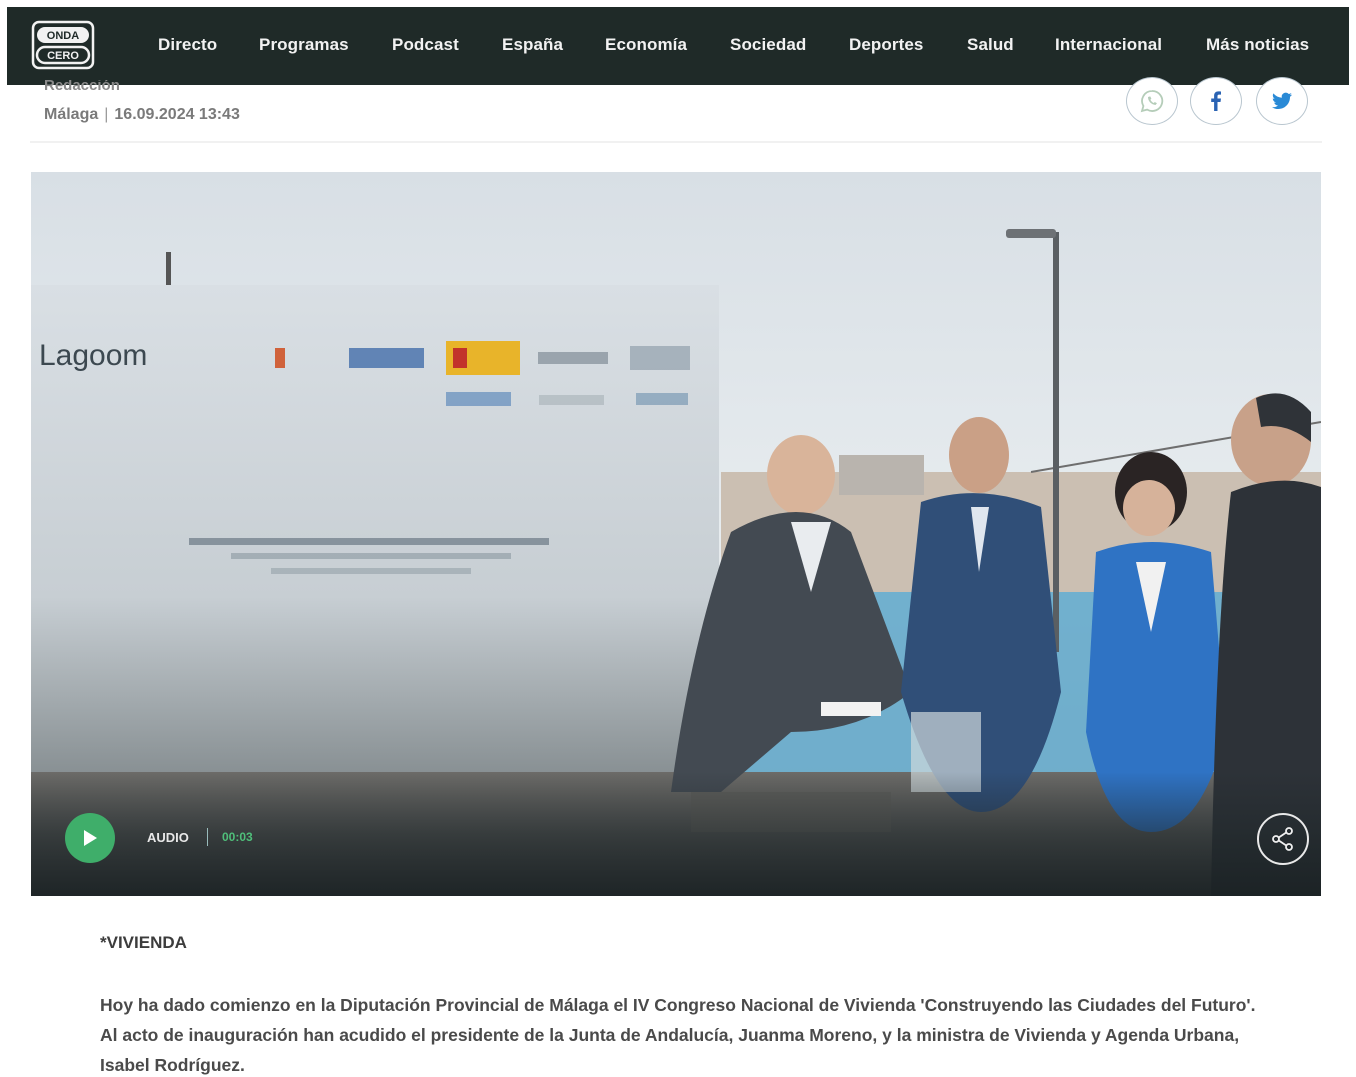 The height and width of the screenshot is (1077, 1356). I want to click on article-byline: Málaga | 16.09.2024 13:43, so click(142, 114).